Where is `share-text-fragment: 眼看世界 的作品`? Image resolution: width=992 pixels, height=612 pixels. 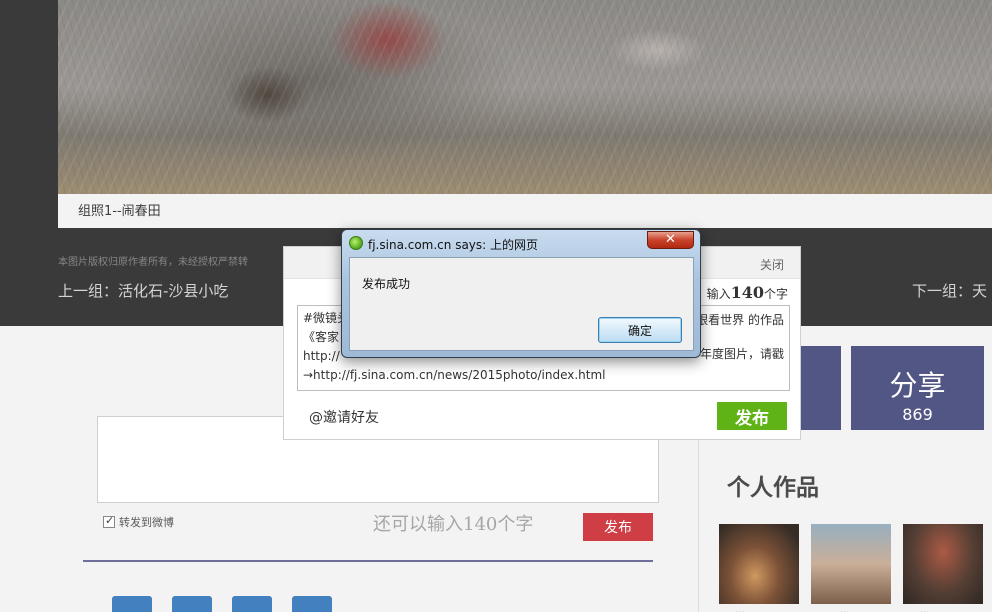
share-text-fragment: 眼看世界 的作品 is located at coordinates (740, 320).